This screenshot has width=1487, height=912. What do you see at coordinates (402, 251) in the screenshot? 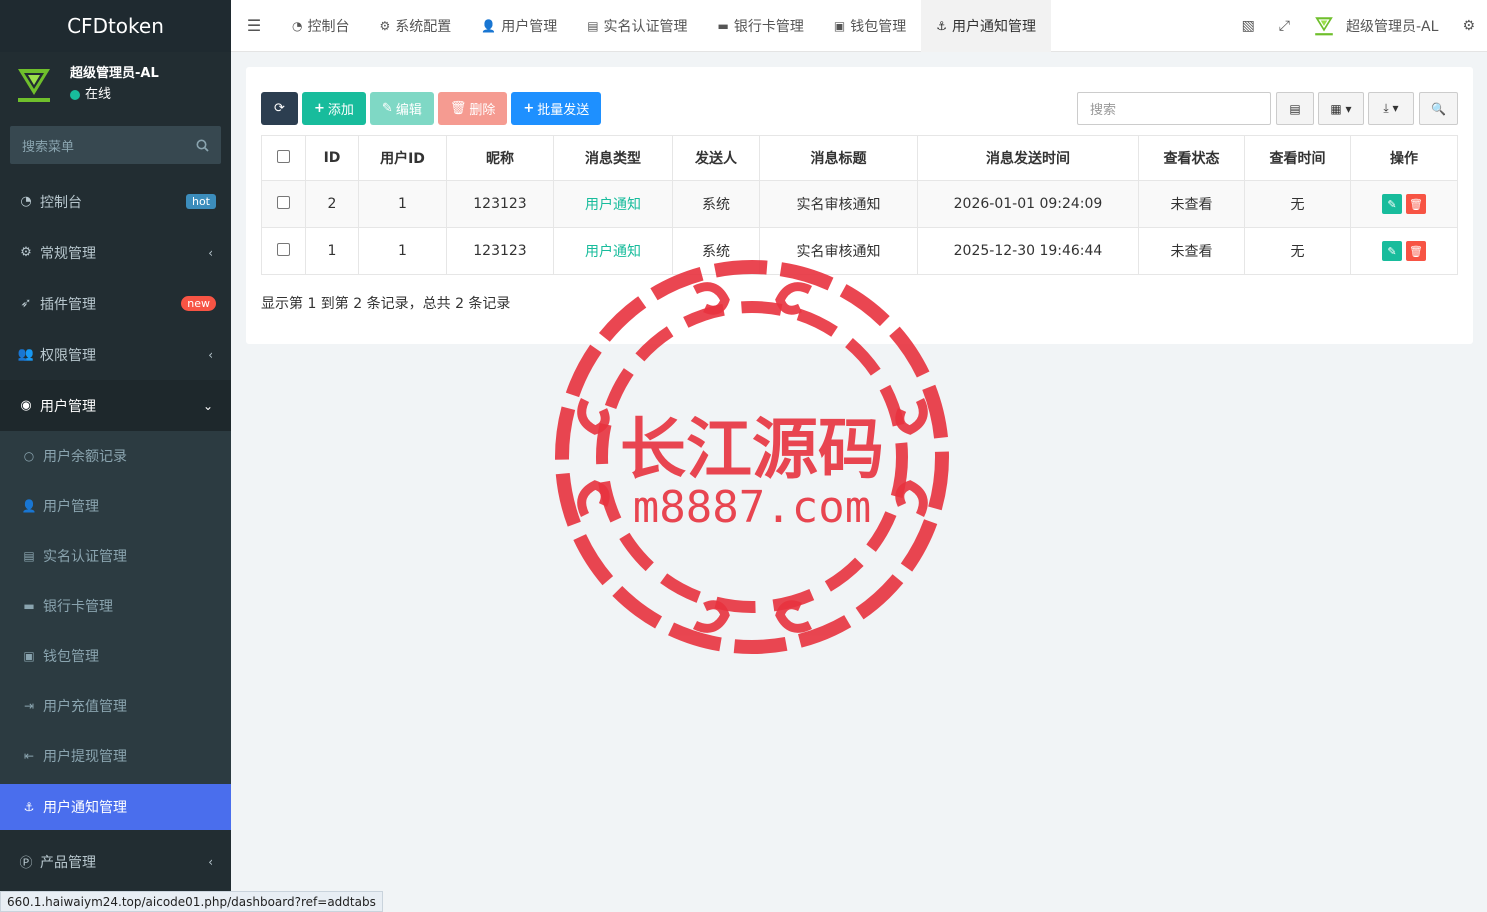
I see `cell-user-id: 1` at bounding box center [402, 251].